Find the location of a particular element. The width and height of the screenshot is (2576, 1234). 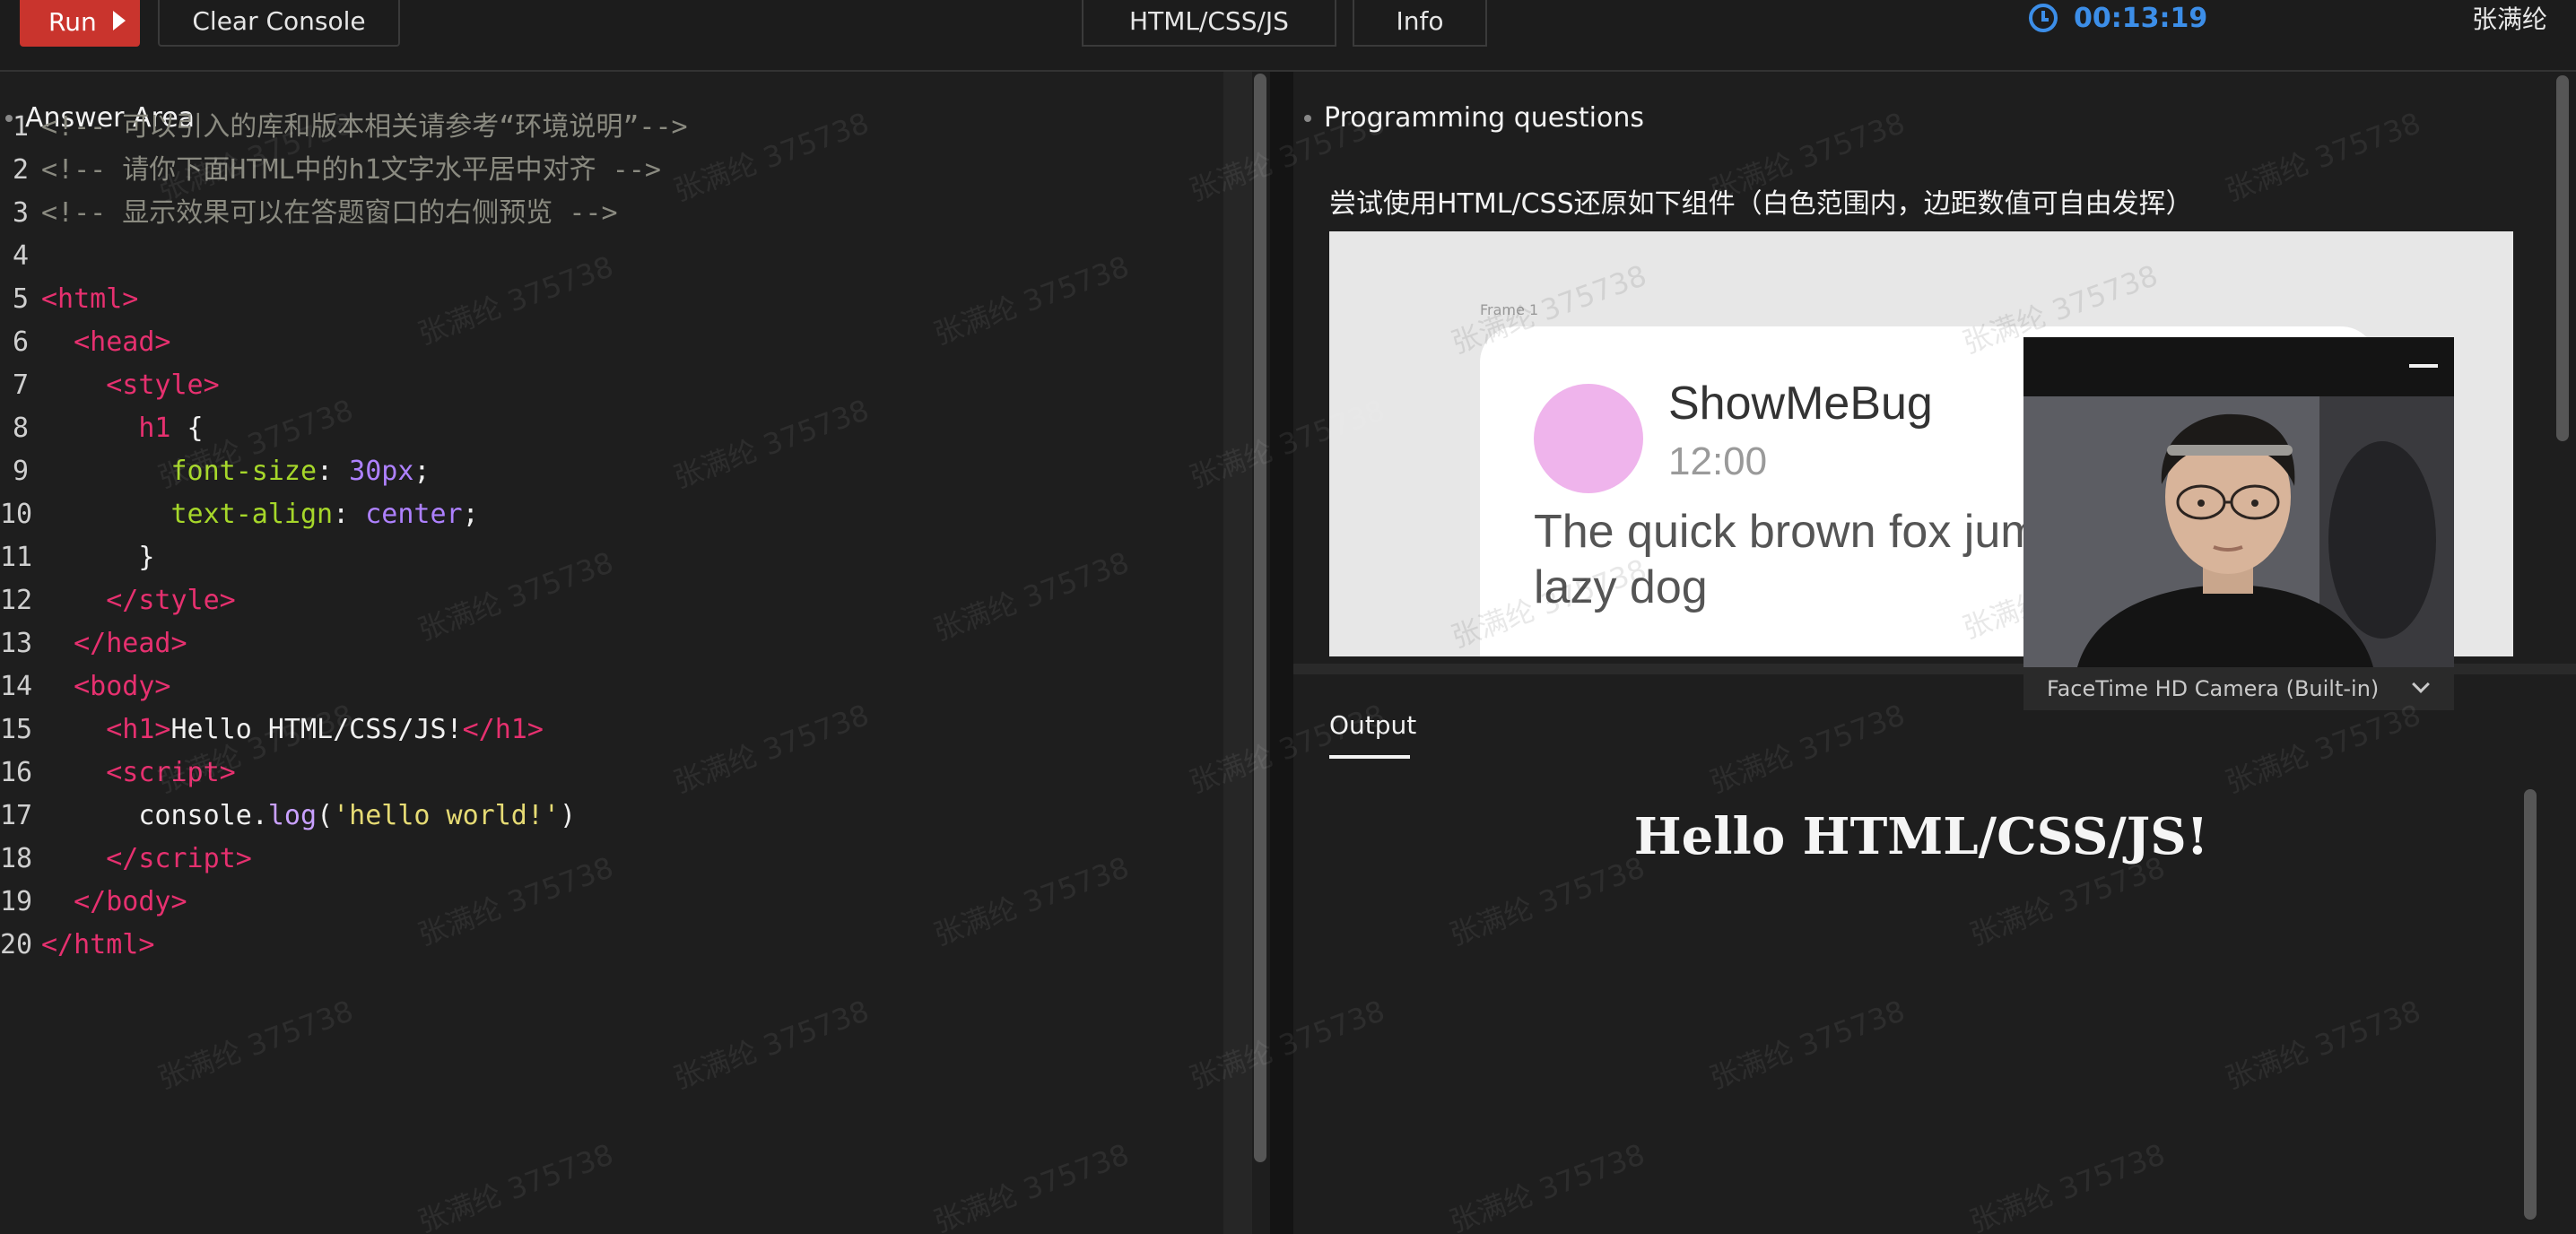

bullet-icon is located at coordinates (1307, 118).